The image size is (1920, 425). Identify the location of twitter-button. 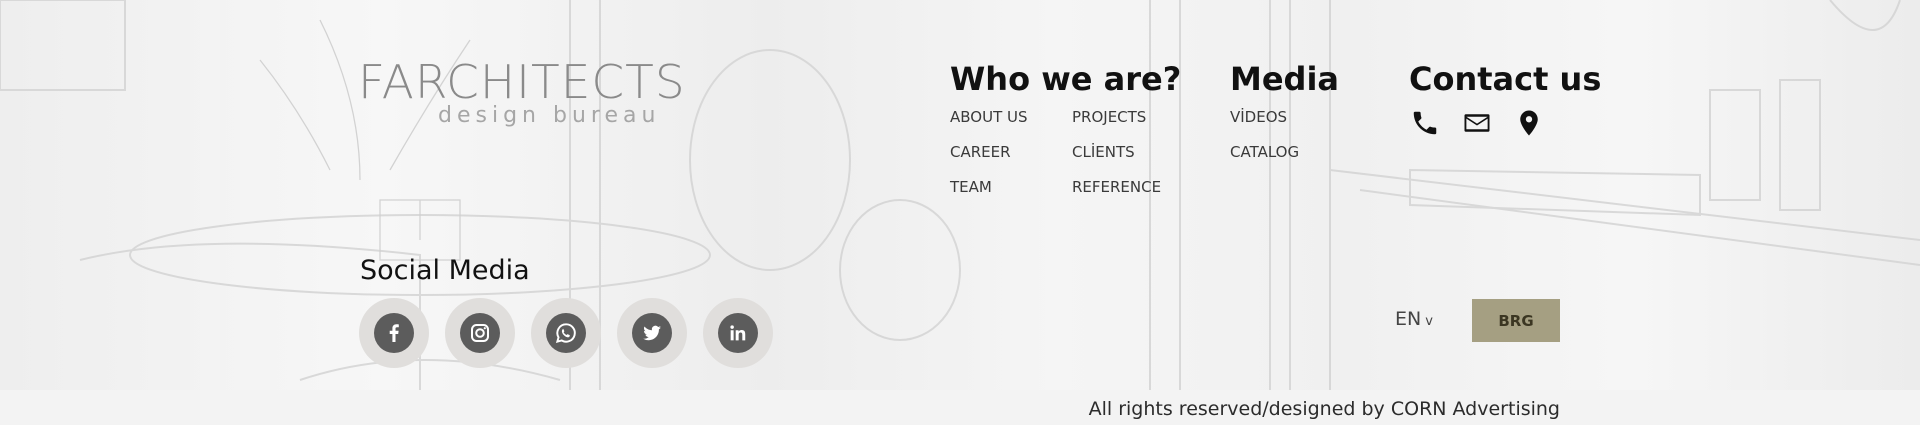
(652, 333).